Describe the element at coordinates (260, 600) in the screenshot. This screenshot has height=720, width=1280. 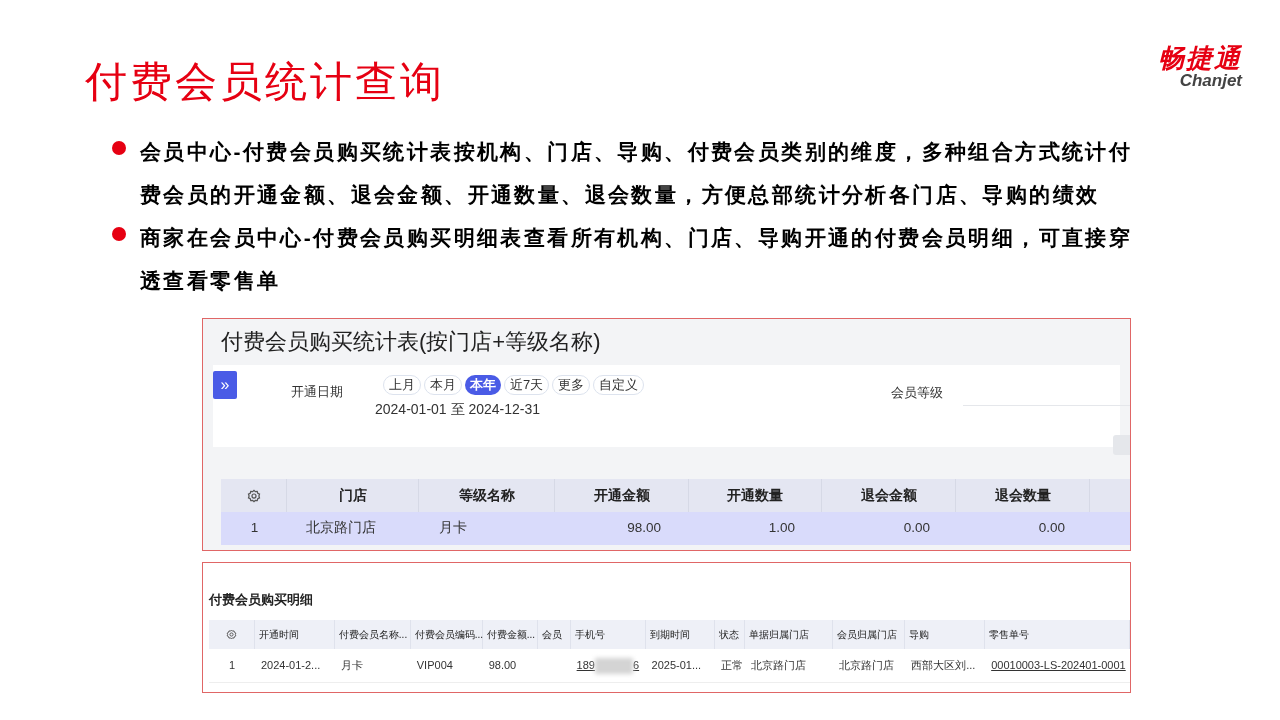
I see `report-title: 付费会员购买明细` at that location.